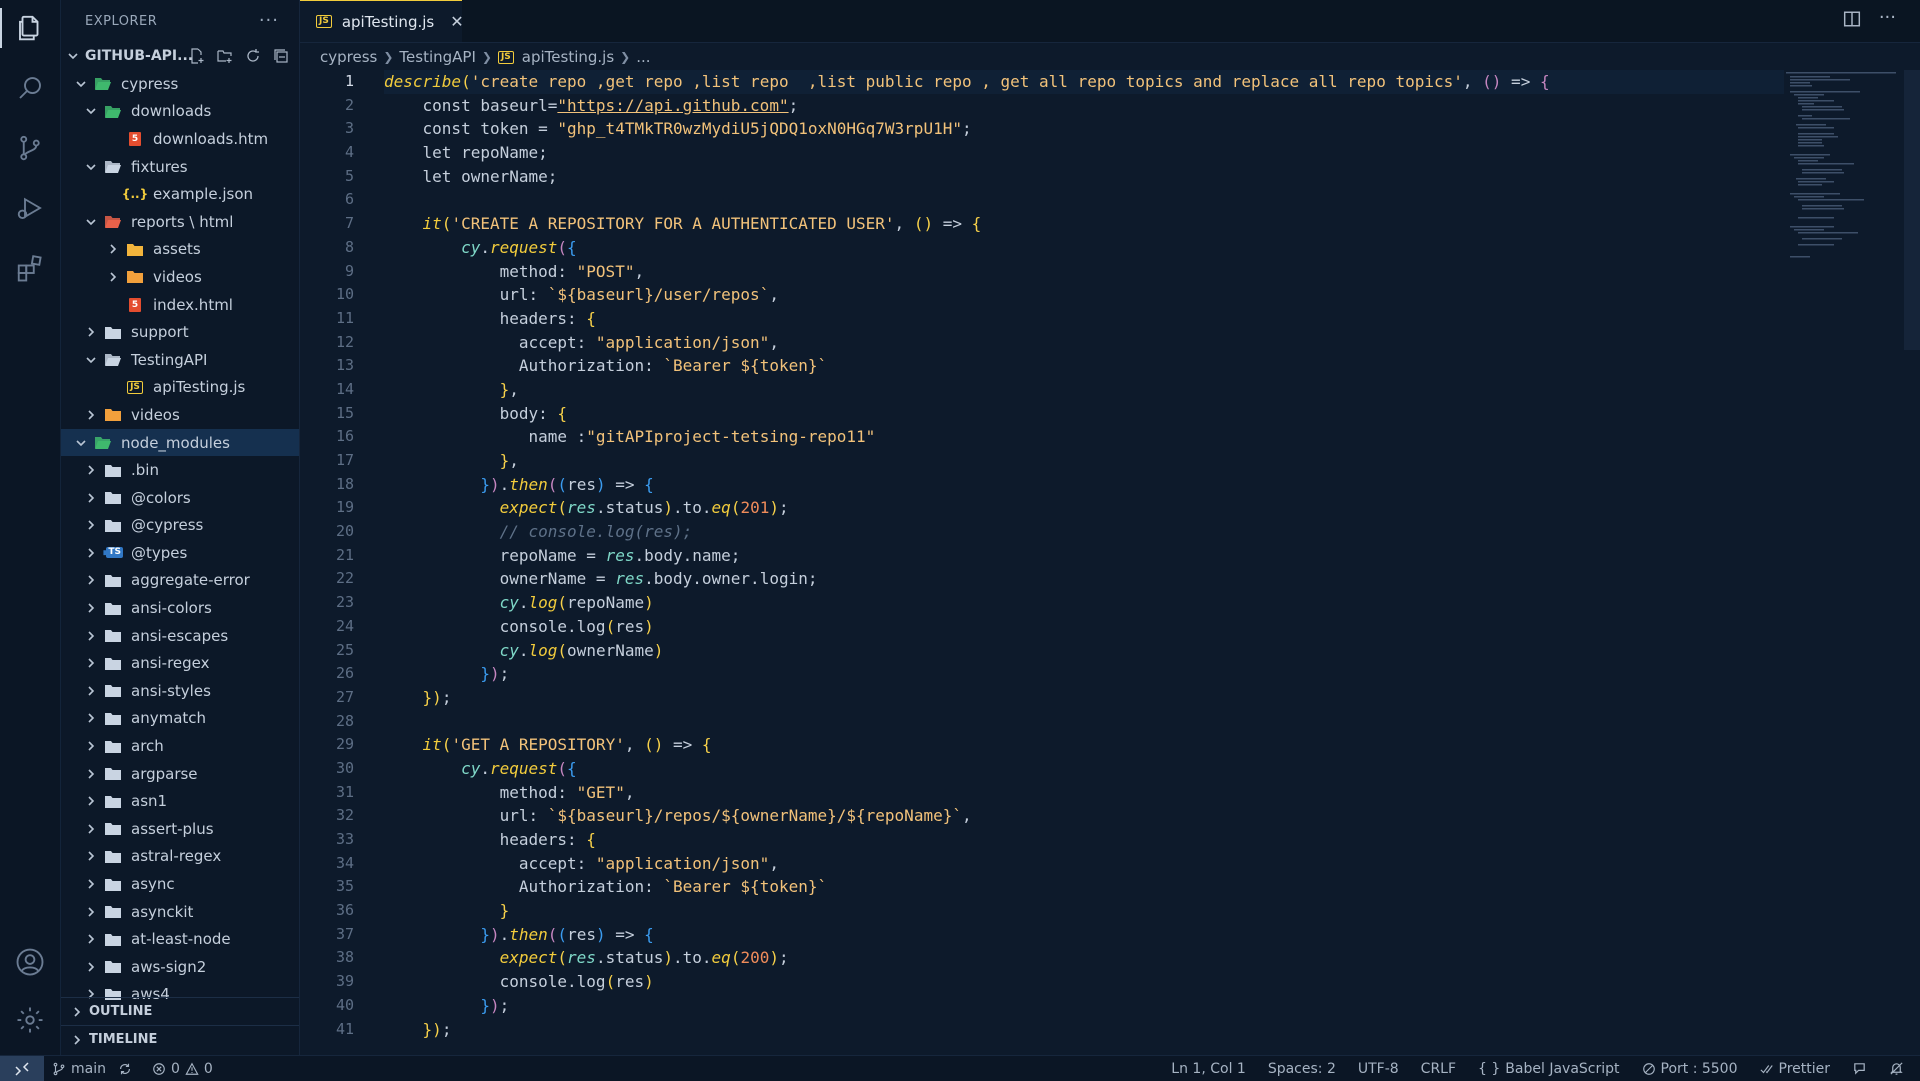 The width and height of the screenshot is (1920, 1081). Describe the element at coordinates (30, 148) in the screenshot. I see `source-control-icon` at that location.